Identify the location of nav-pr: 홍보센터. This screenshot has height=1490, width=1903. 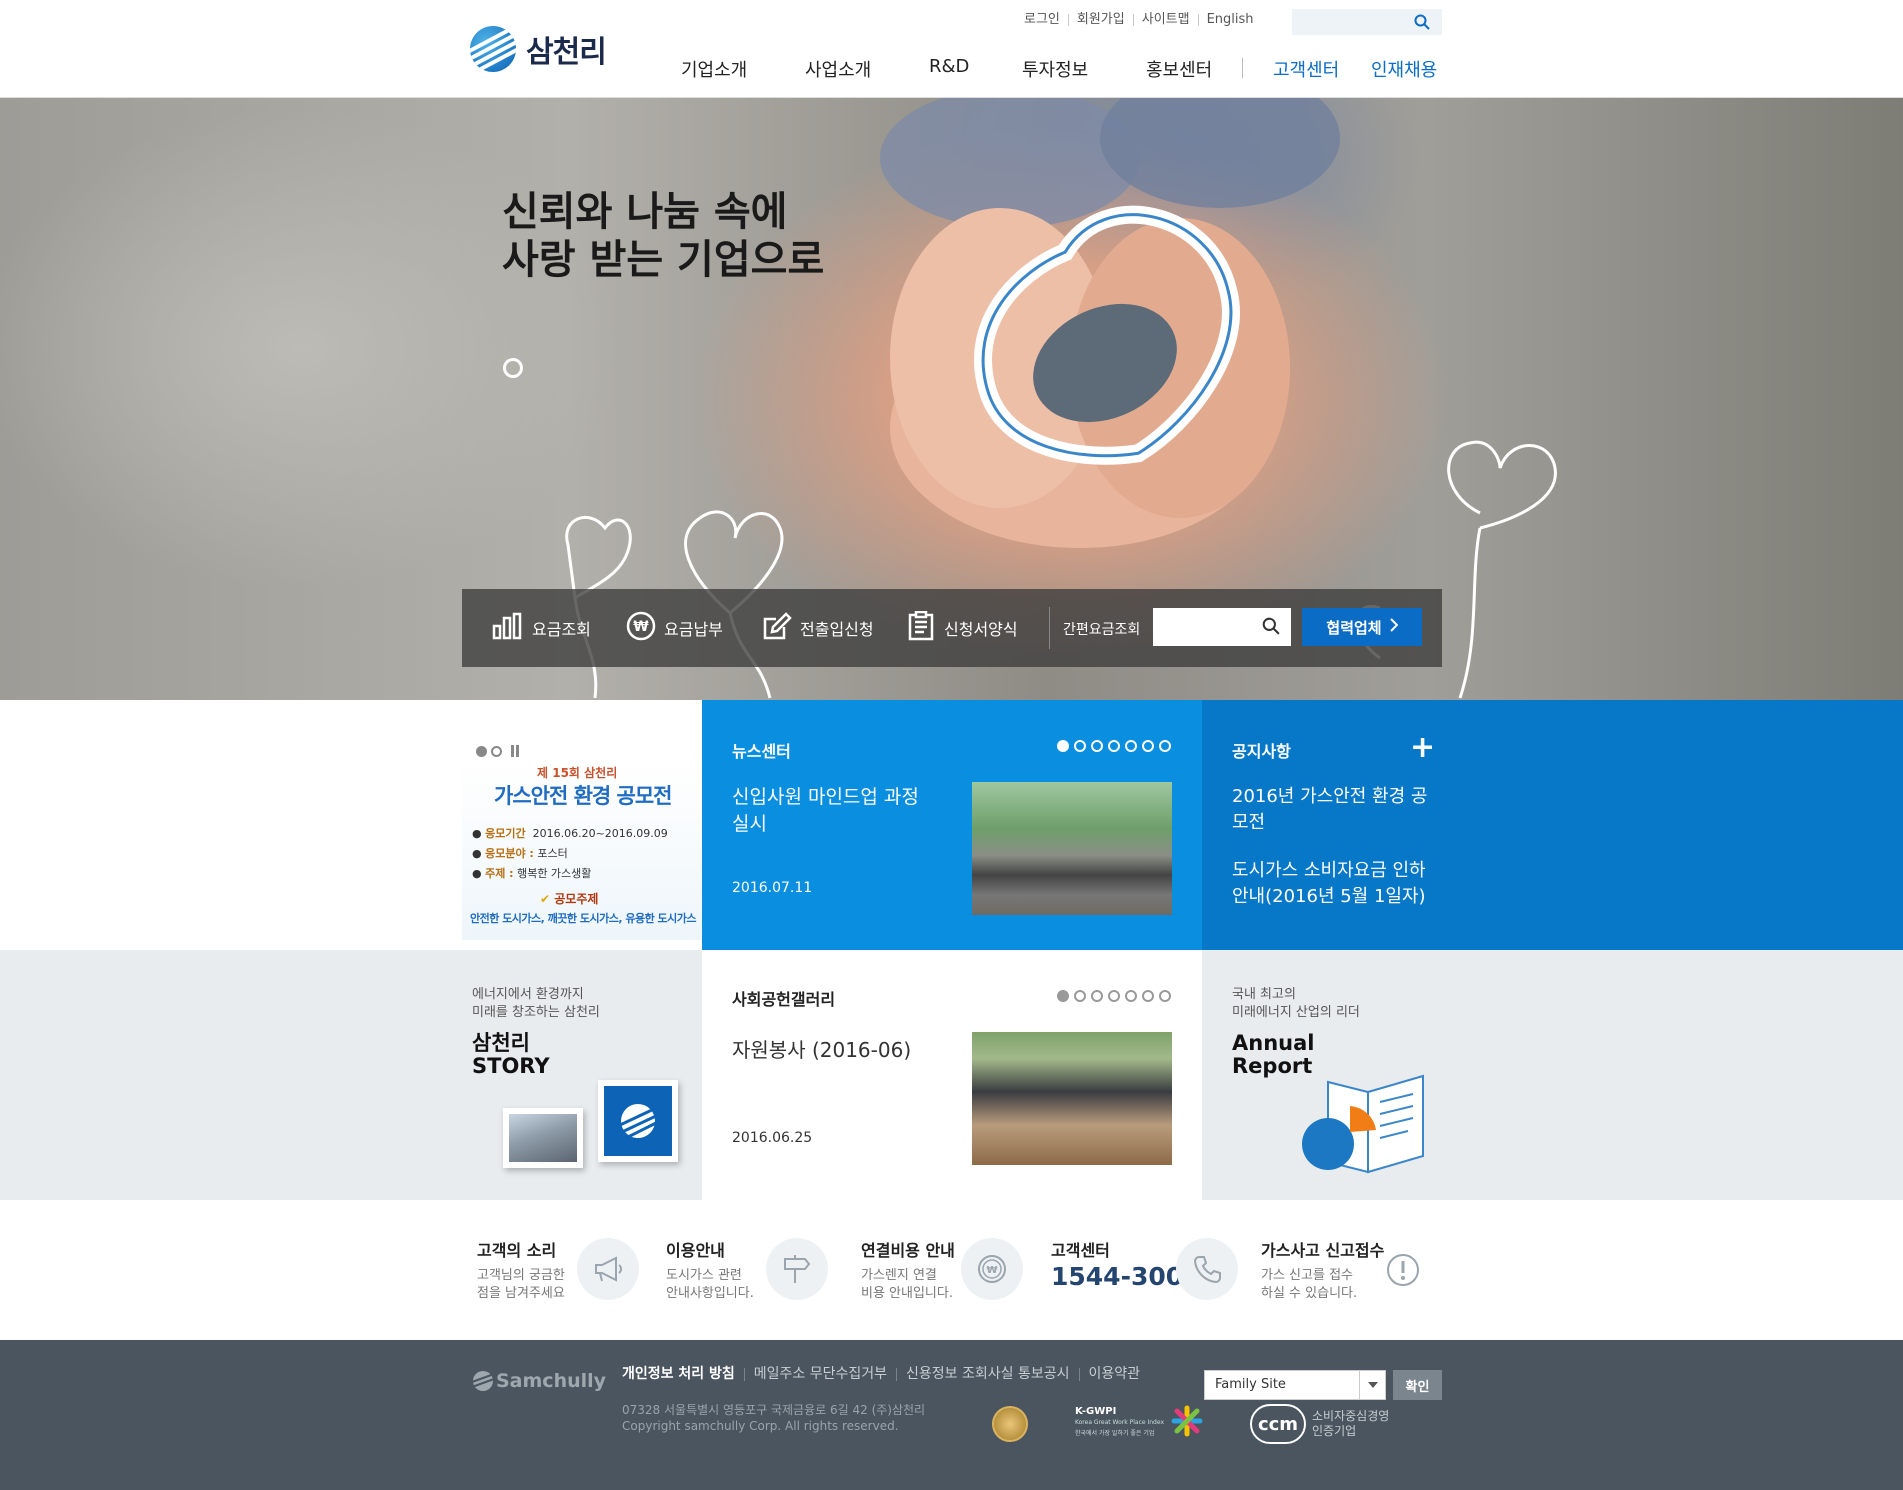
(1179, 69).